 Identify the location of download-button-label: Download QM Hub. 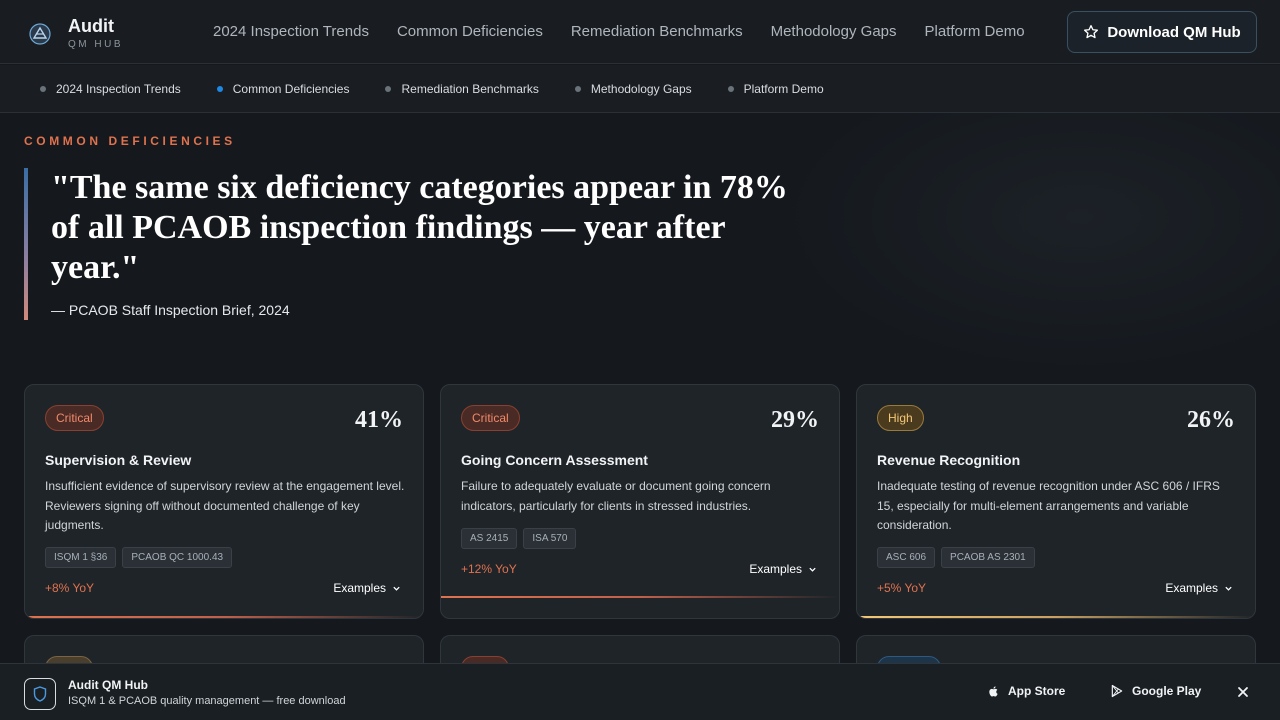
(1174, 32).